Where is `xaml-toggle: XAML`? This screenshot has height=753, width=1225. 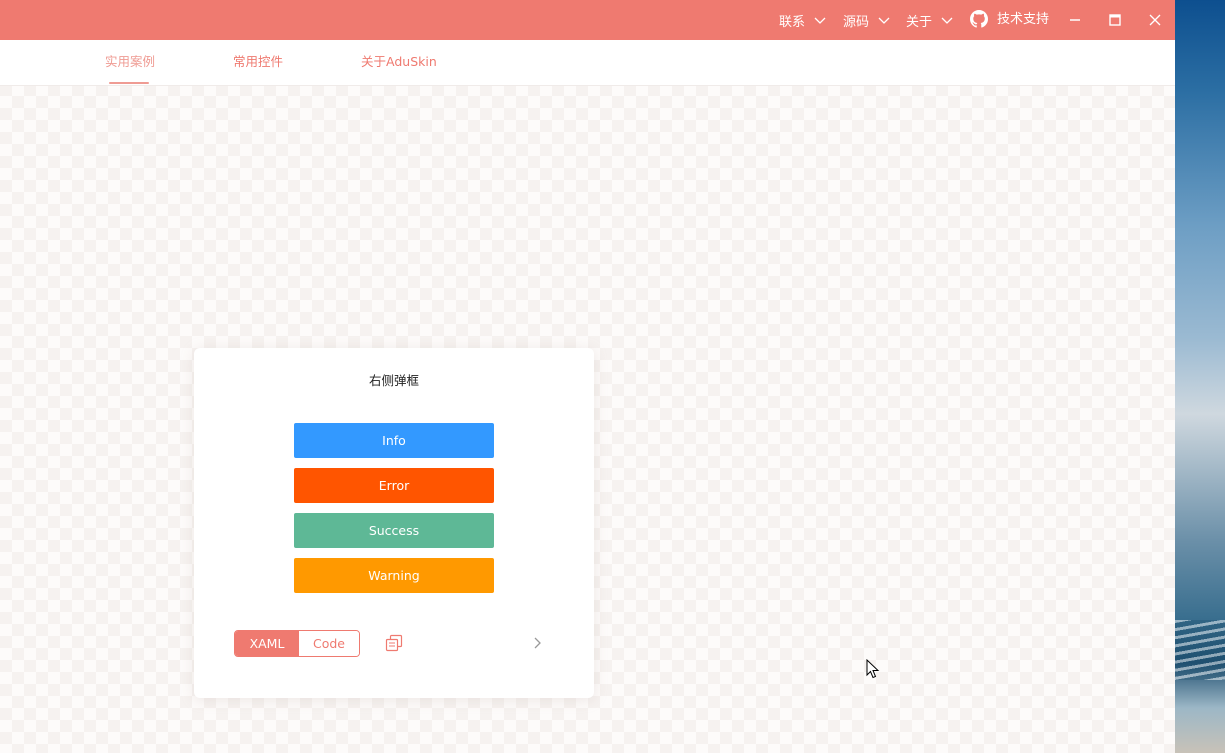
xaml-toggle: XAML is located at coordinates (267, 643).